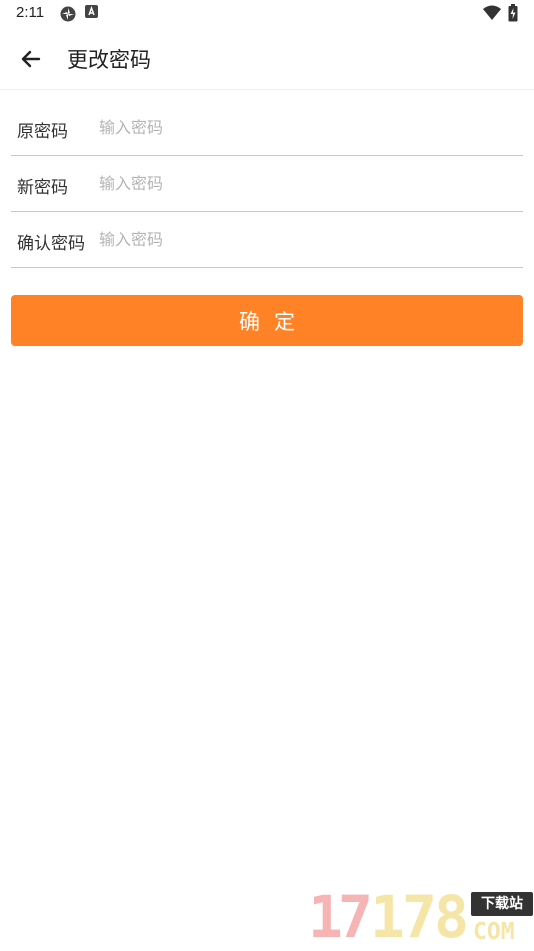  What do you see at coordinates (451, 917) in the screenshot?
I see `watermark-digit: 8` at bounding box center [451, 917].